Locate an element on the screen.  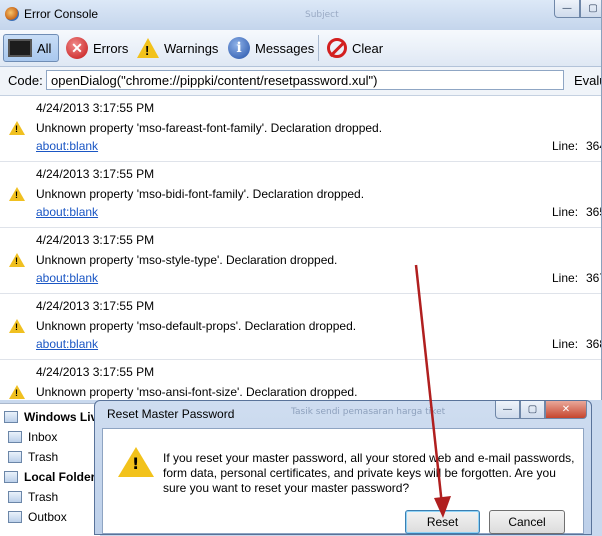
errors-label: Errors is located at coordinates (111, 48).